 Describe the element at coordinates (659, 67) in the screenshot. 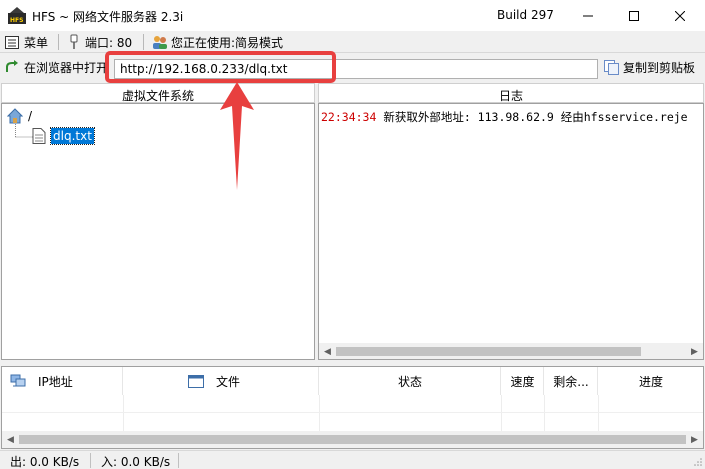

I see `copy-clipboard-label: 复制到剪贴板` at that location.